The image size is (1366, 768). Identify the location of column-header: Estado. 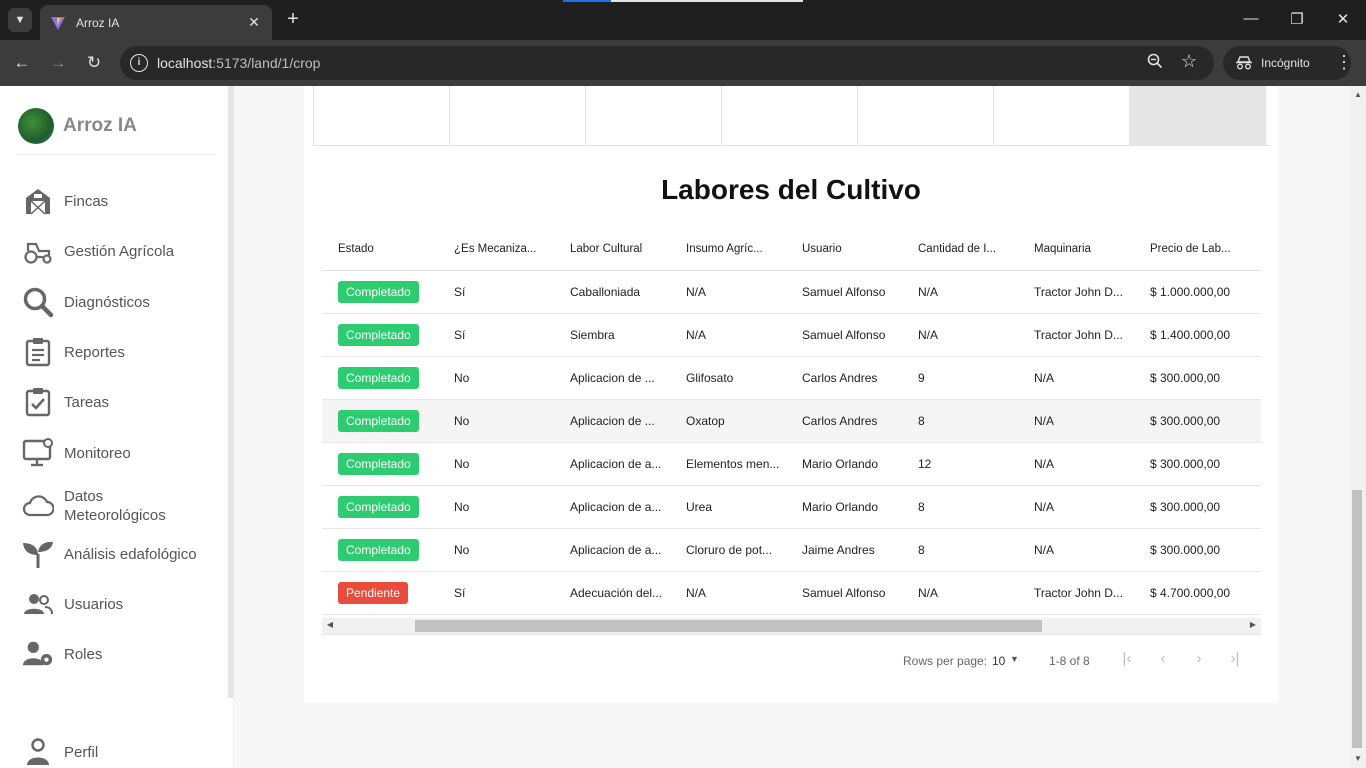
(380, 249).